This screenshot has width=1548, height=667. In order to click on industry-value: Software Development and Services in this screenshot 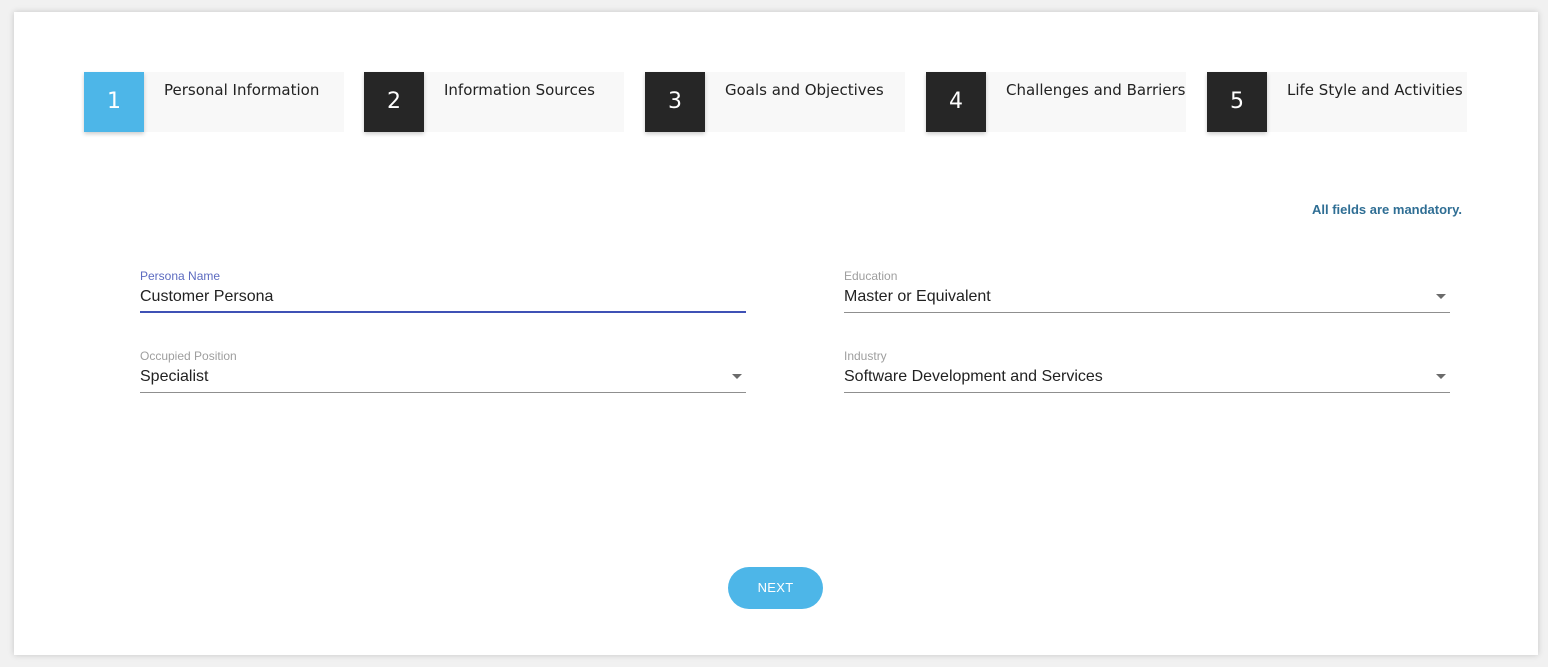, I will do `click(973, 376)`.